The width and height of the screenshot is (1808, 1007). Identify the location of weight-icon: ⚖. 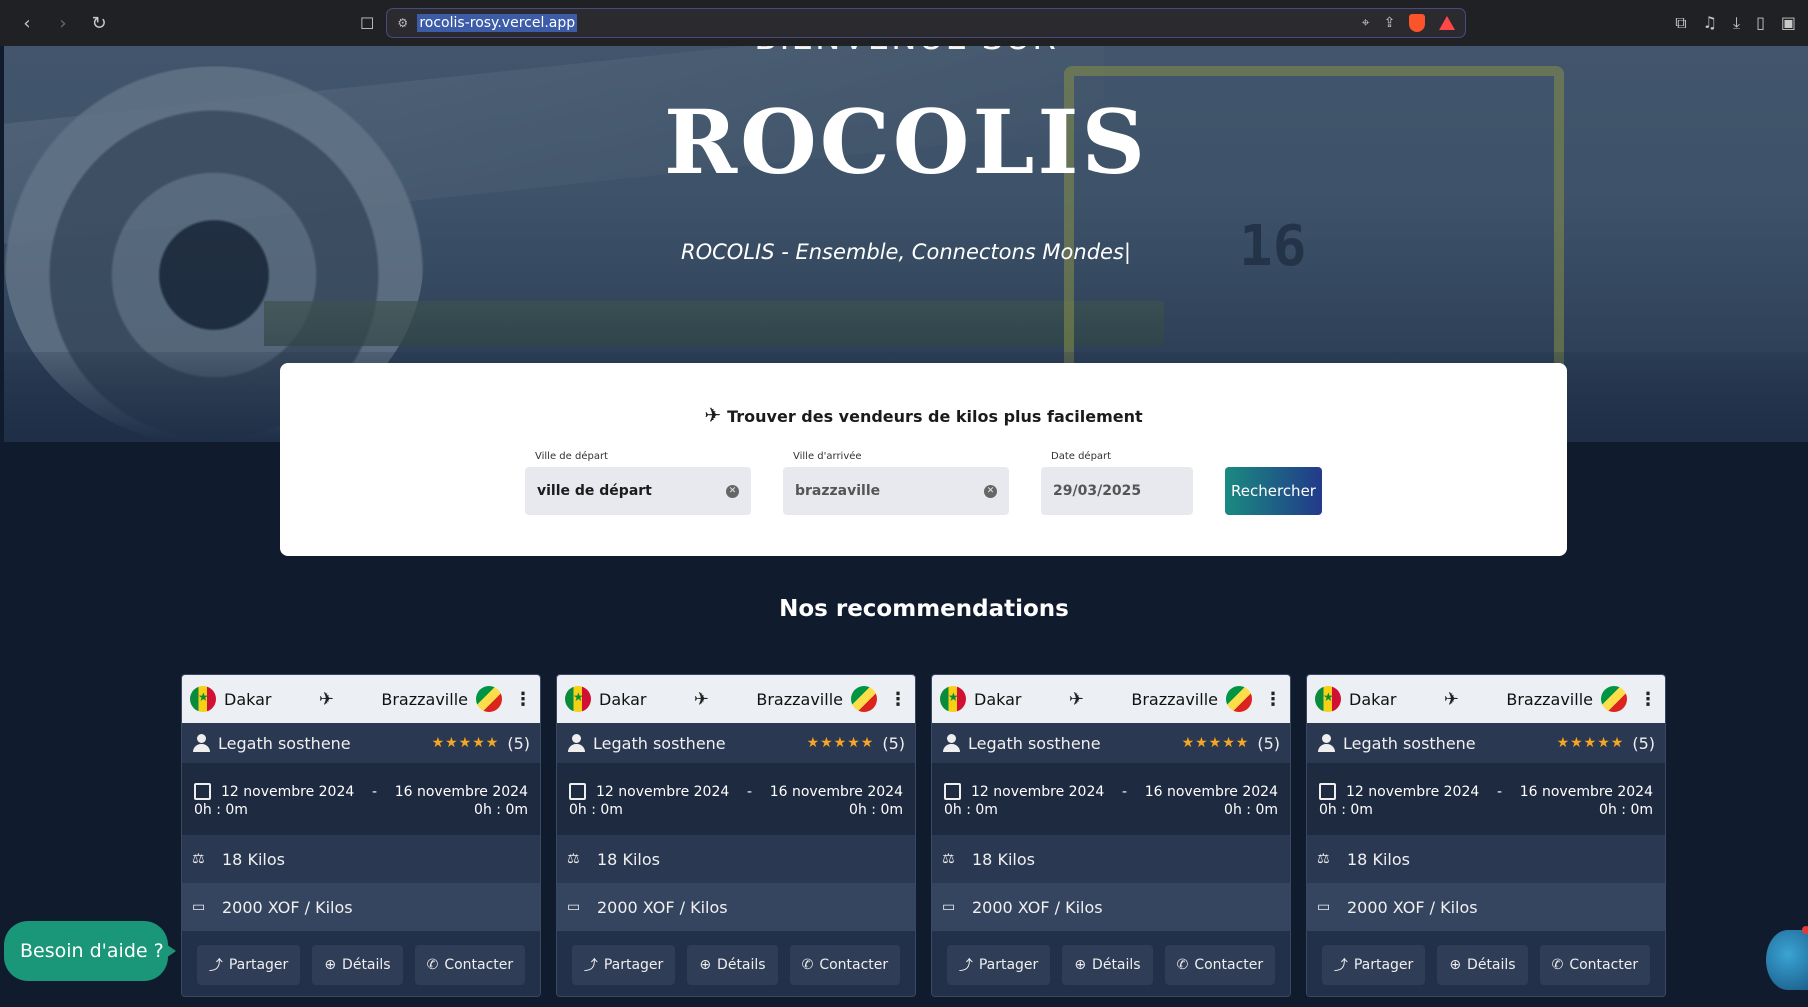
(948, 859).